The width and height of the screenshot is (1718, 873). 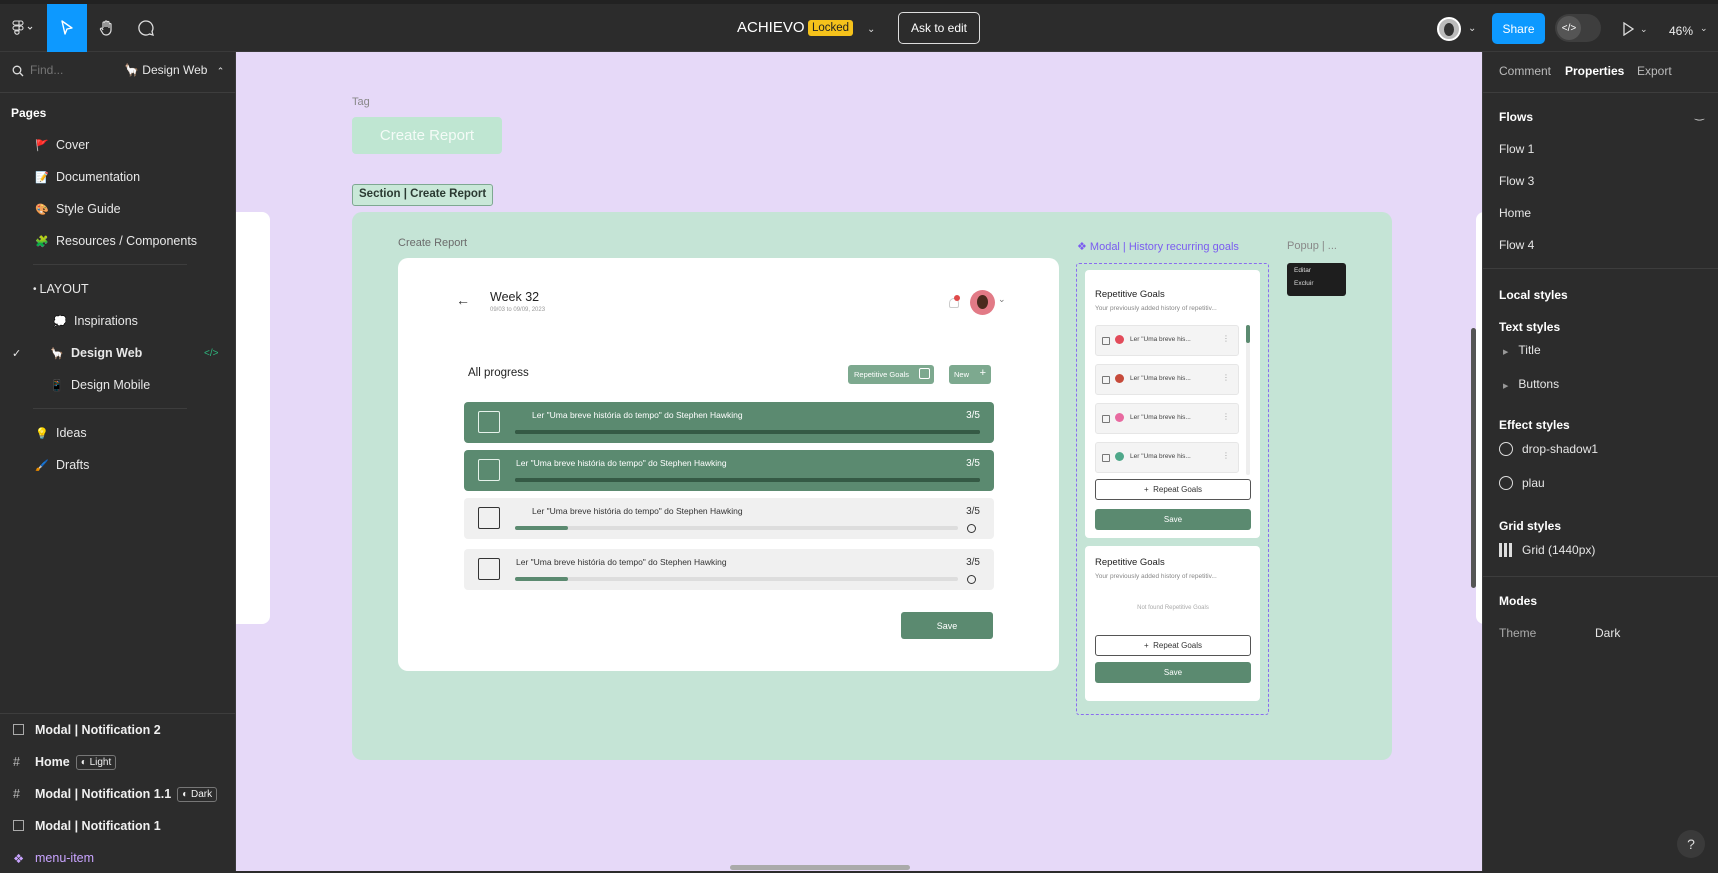 What do you see at coordinates (107, 28) in the screenshot?
I see `hand-tool-button` at bounding box center [107, 28].